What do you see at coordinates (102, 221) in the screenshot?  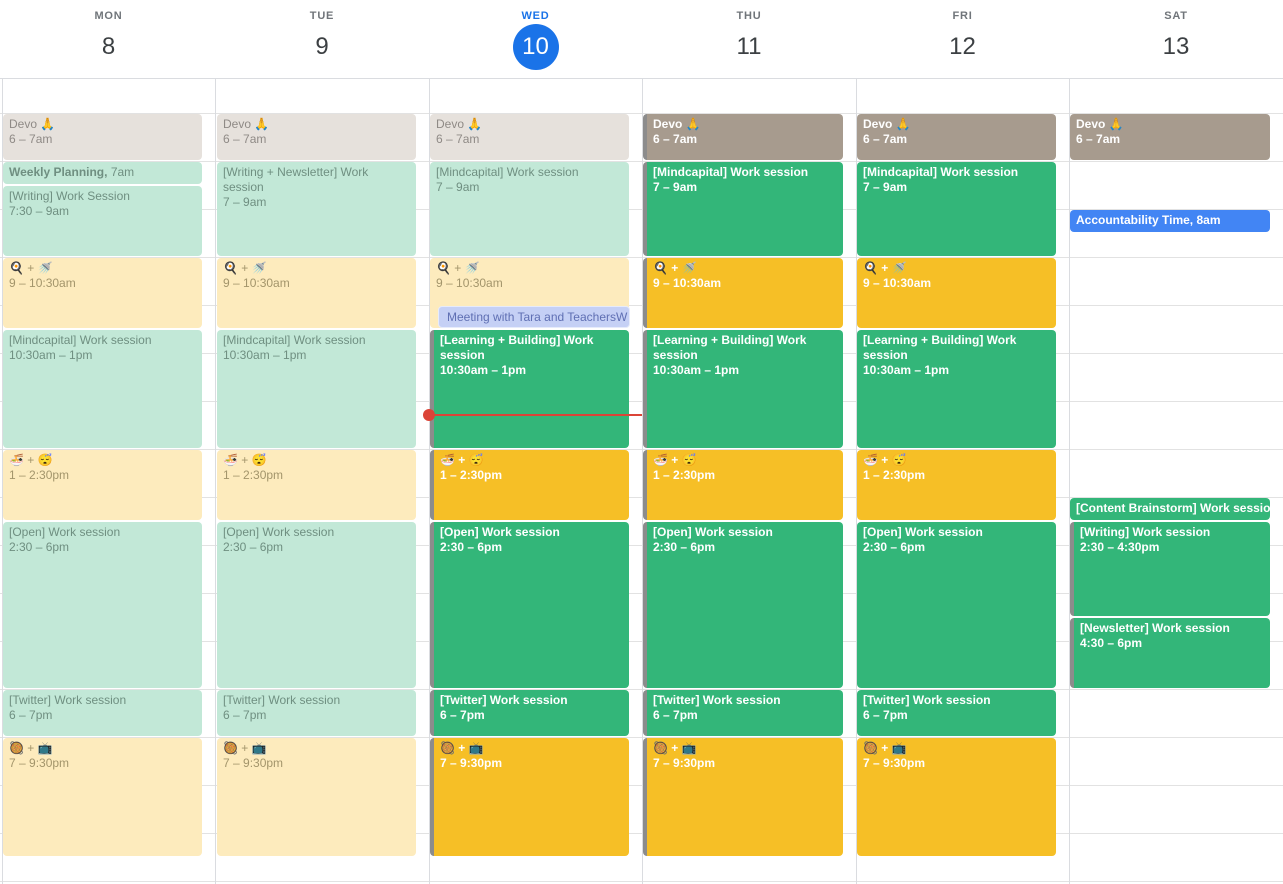 I see `calendar-event: [Writing] Work Session 7:30 – 9am` at bounding box center [102, 221].